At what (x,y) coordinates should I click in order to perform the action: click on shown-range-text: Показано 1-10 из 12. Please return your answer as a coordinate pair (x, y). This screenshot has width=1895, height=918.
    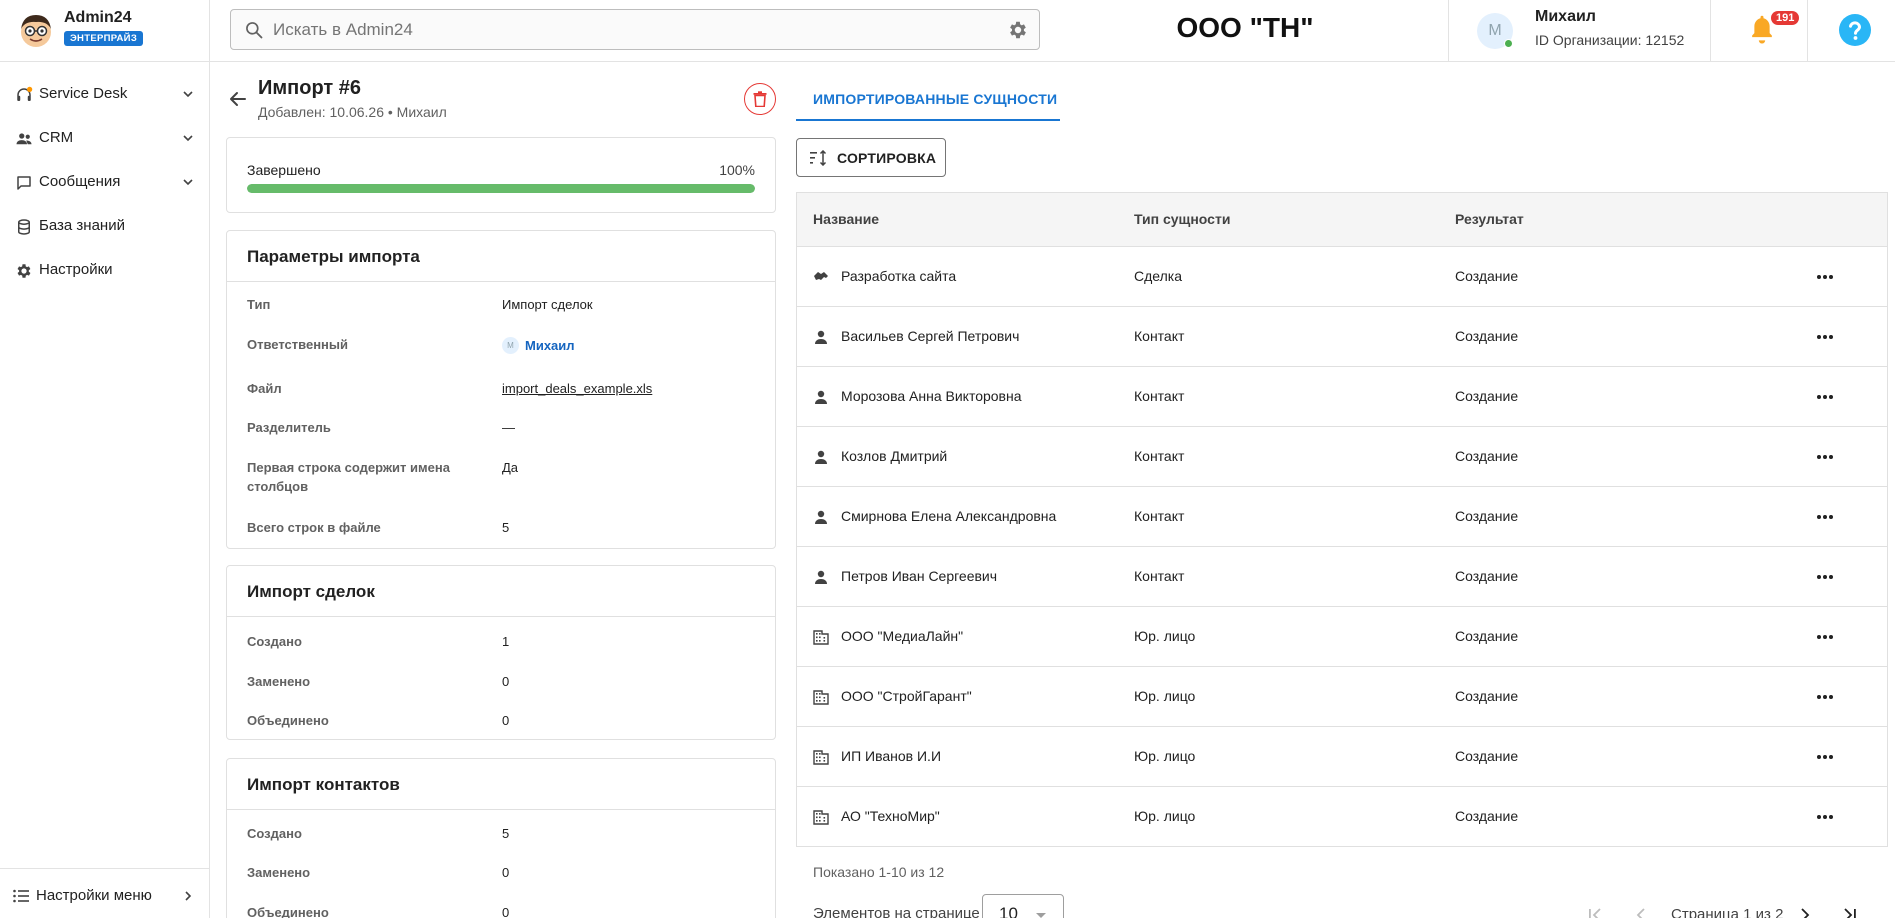
    Looking at the image, I should click on (879, 872).